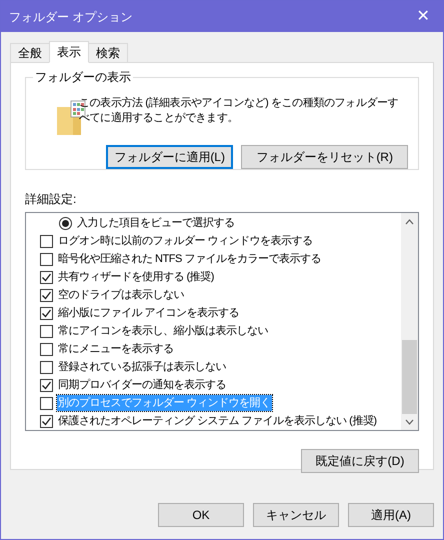 The height and width of the screenshot is (540, 444). What do you see at coordinates (239, 111) in the screenshot?
I see `description-text: この表示方法 (詳細表示やアイコンなど) をこの種類のフォルダーすべてに適用することができます。` at bounding box center [239, 111].